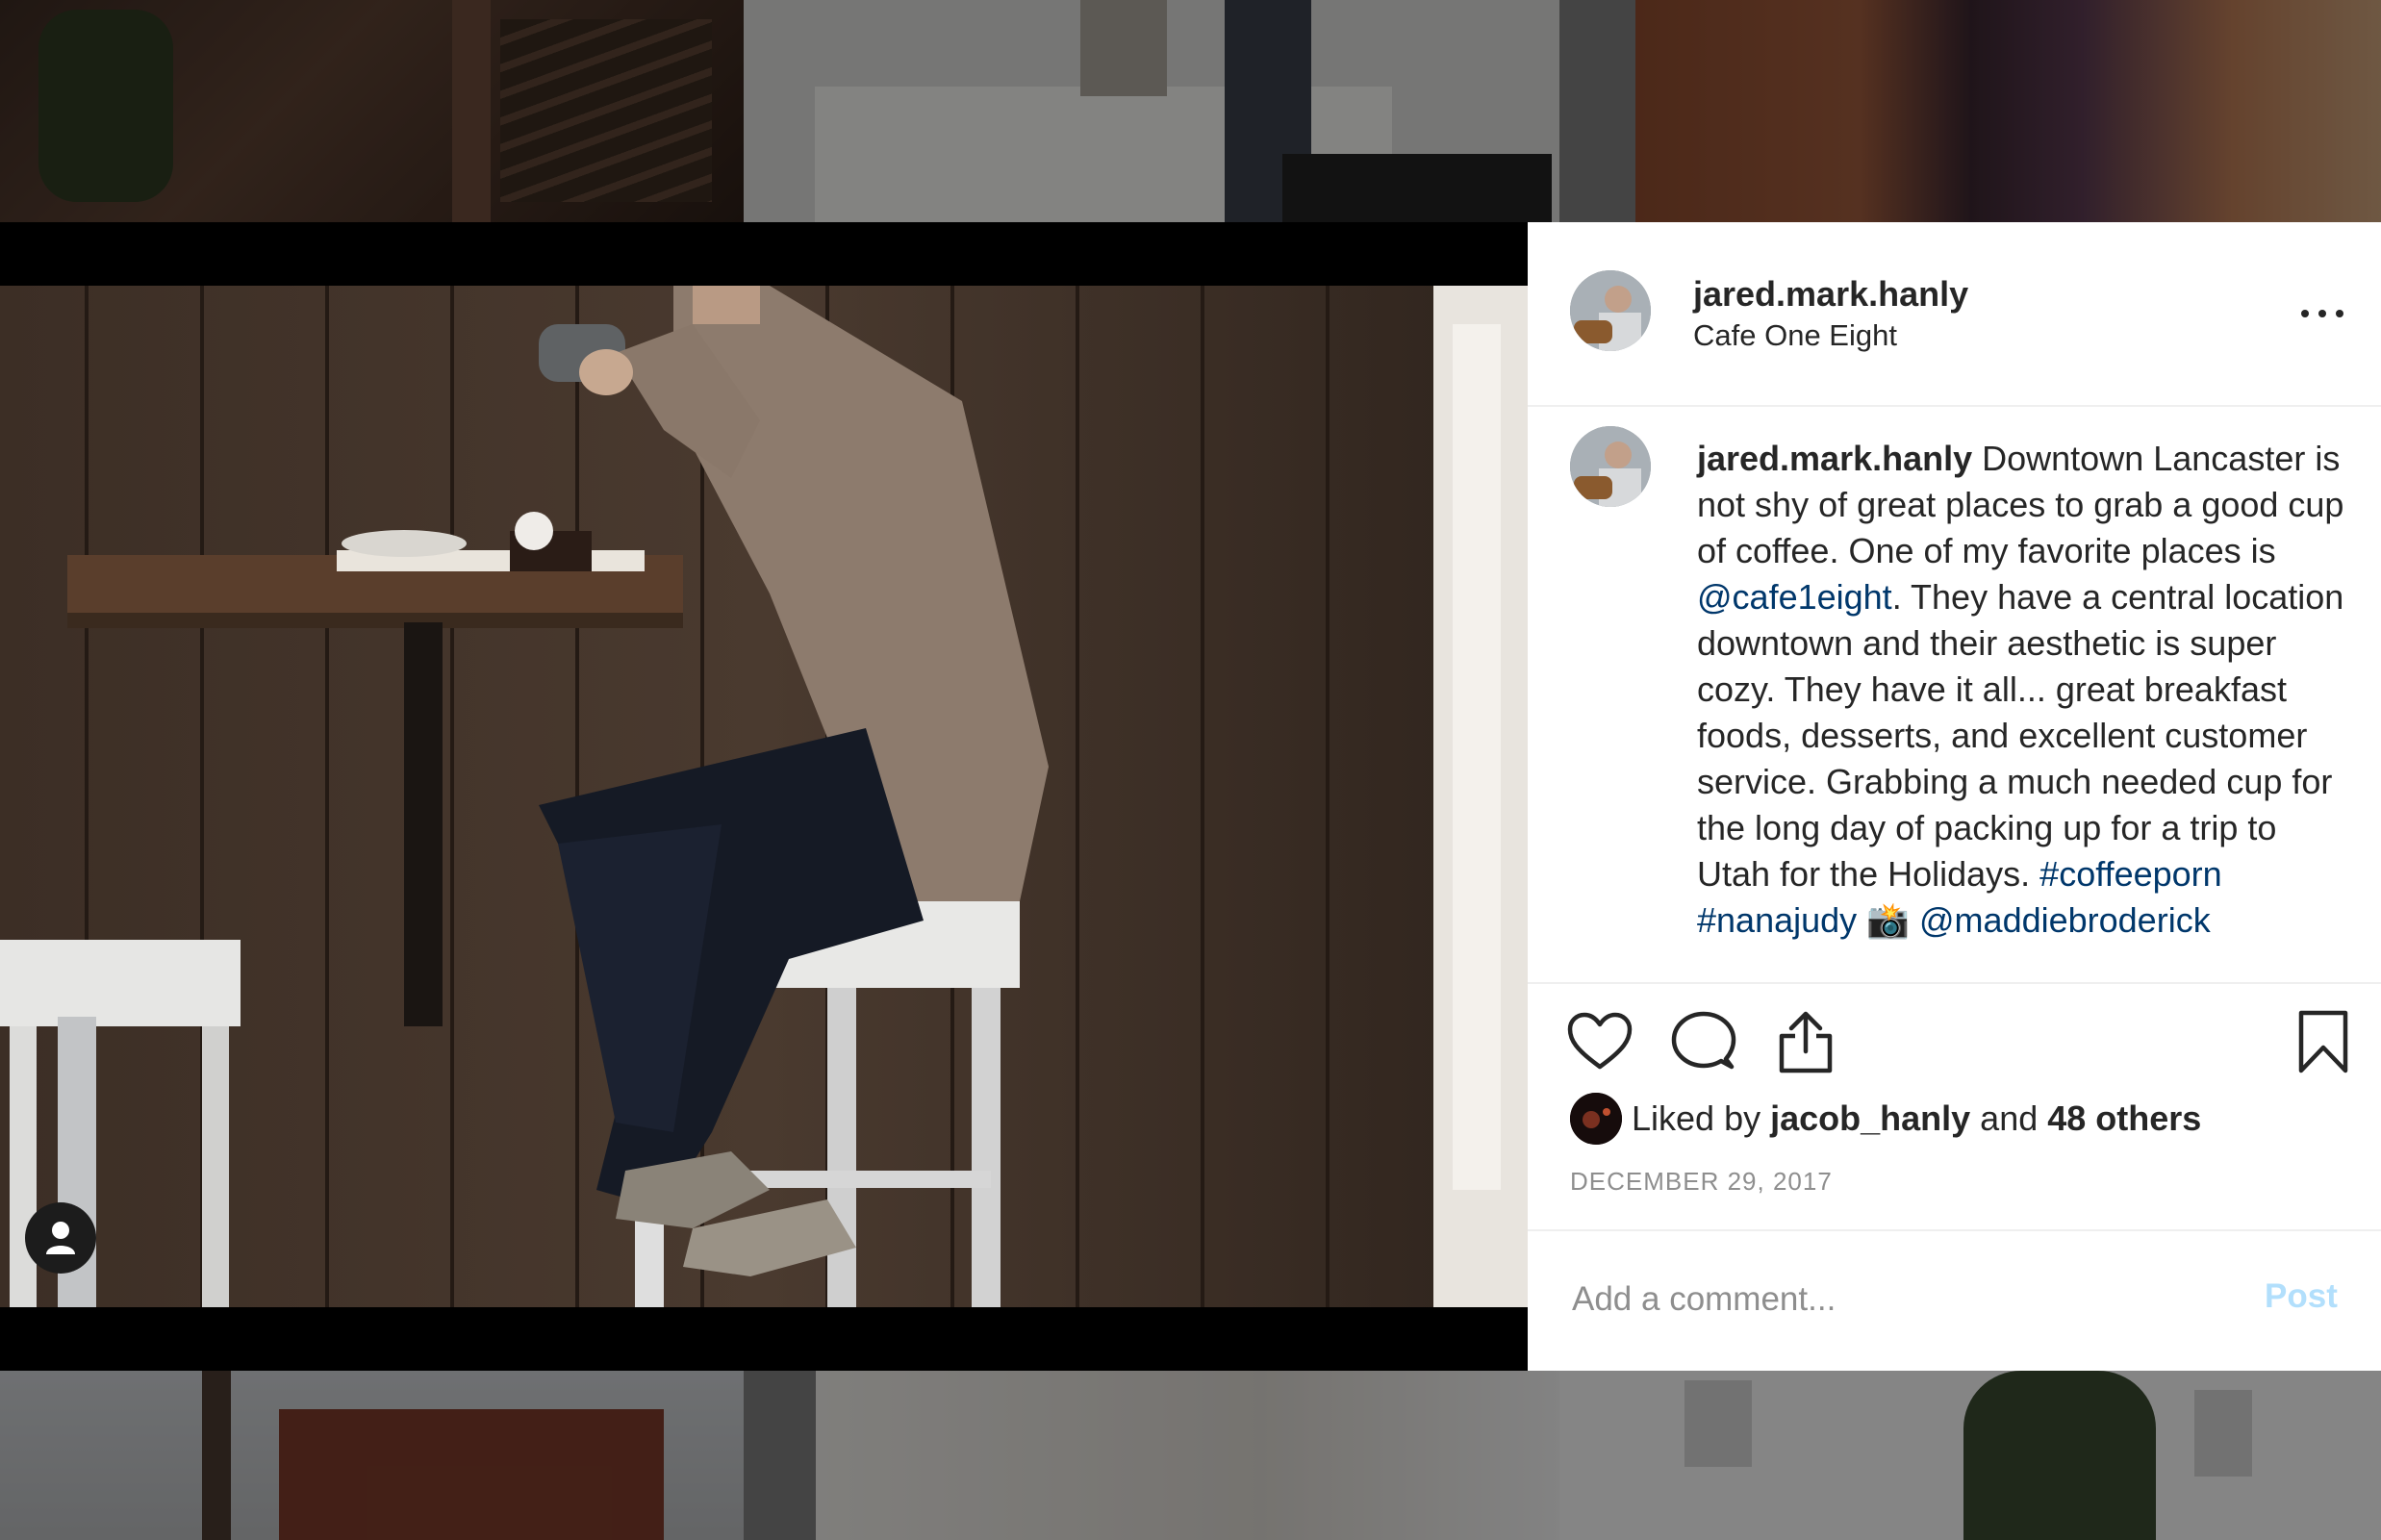 The width and height of the screenshot is (2381, 1540). Describe the element at coordinates (1600, 1042) in the screenshot. I see `heart-icon` at that location.